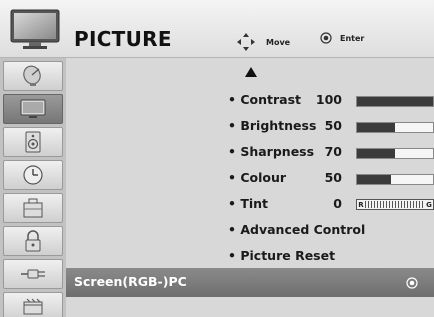 The image size is (434, 317). Describe the element at coordinates (130, 281) in the screenshot. I see `selected-item-label: Screen(RGB-)PC` at that location.